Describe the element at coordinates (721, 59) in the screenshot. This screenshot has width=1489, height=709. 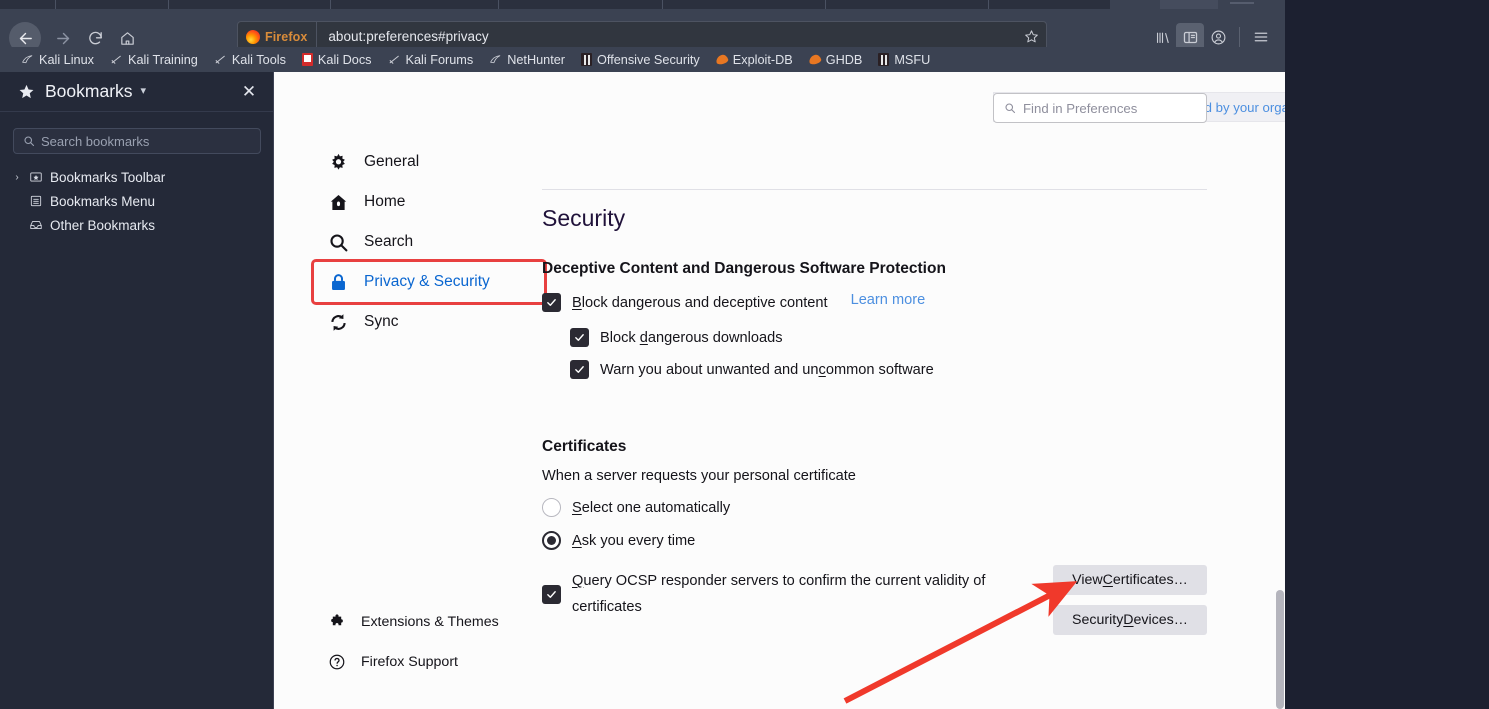
I see `flame-icon` at that location.